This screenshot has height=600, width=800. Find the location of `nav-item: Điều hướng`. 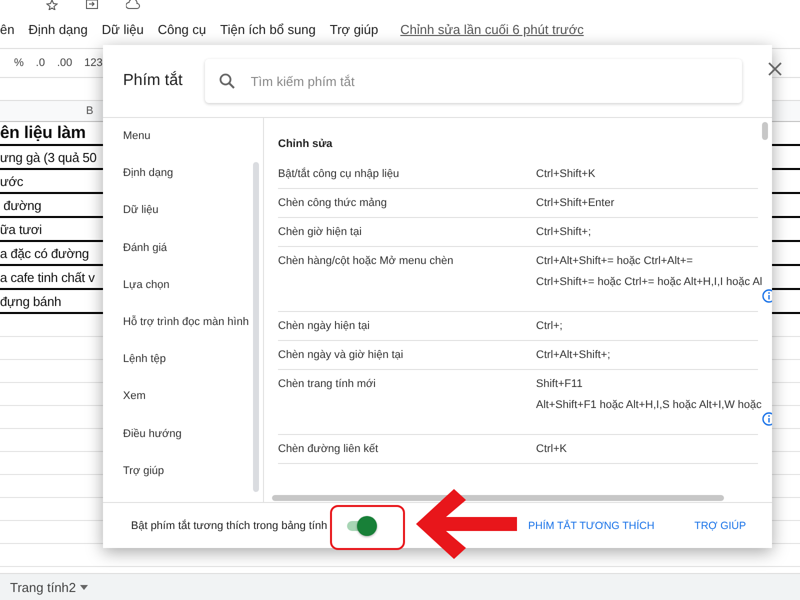

nav-item: Điều hướng is located at coordinates (183, 446).